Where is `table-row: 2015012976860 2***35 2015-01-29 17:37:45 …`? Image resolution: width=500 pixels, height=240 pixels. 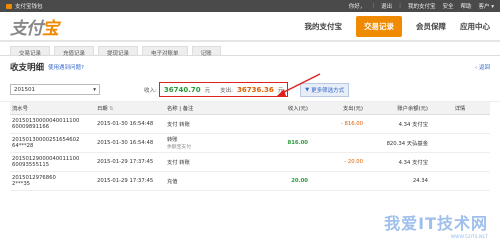
table-row: 2015012976860 2***35 2015-01-29 17:37:45 … is located at coordinates (250, 181).